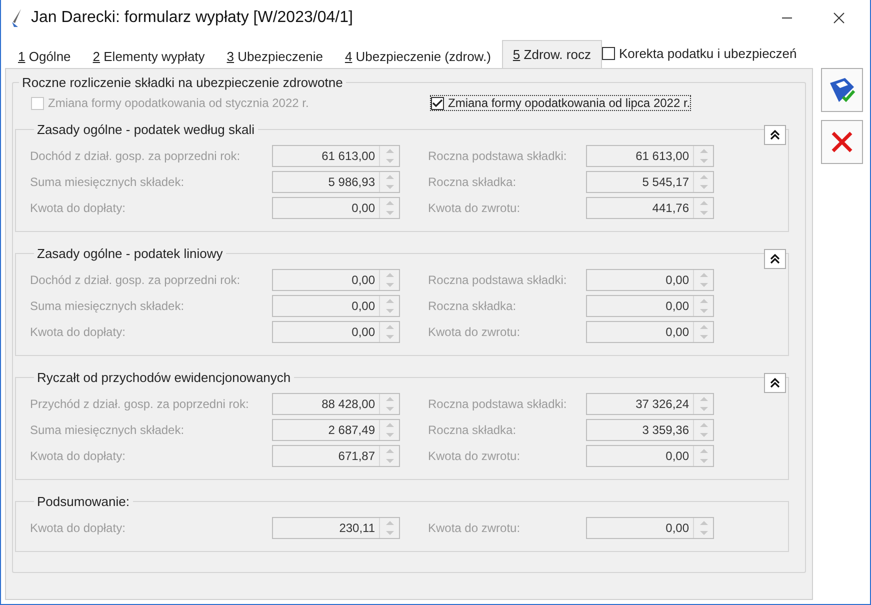 Image resolution: width=871 pixels, height=605 pixels. I want to click on field-label: Przychód z dział. gosp. za poprzedni rok:, so click(140, 404).